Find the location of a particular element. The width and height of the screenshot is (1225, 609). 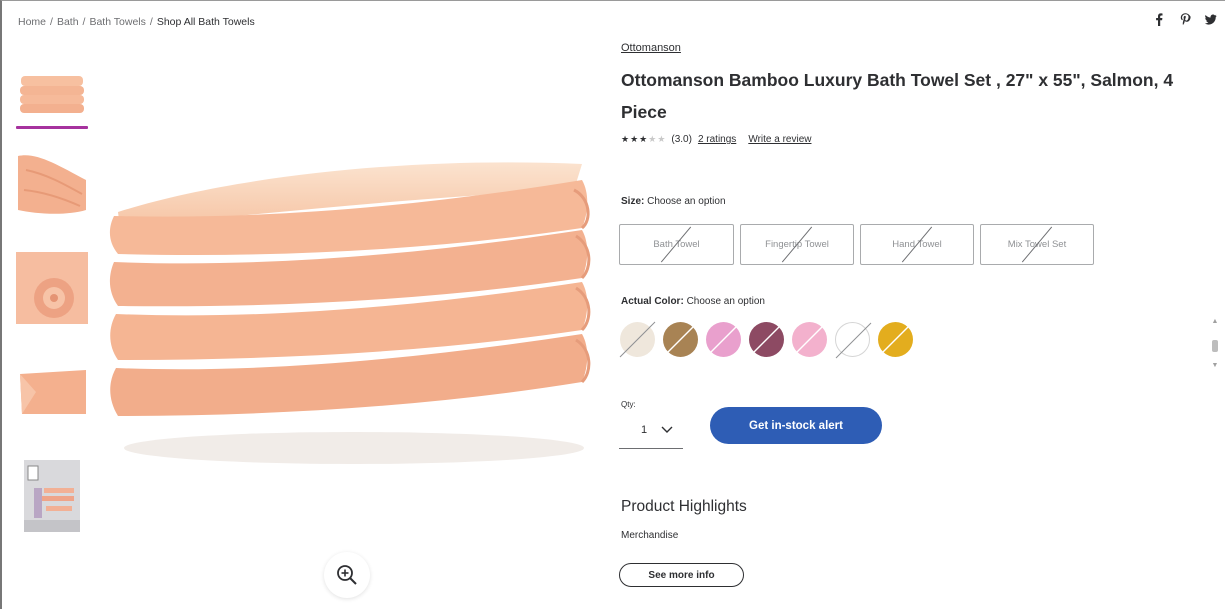

ratings-count-link: 2 ratings is located at coordinates (717, 139).